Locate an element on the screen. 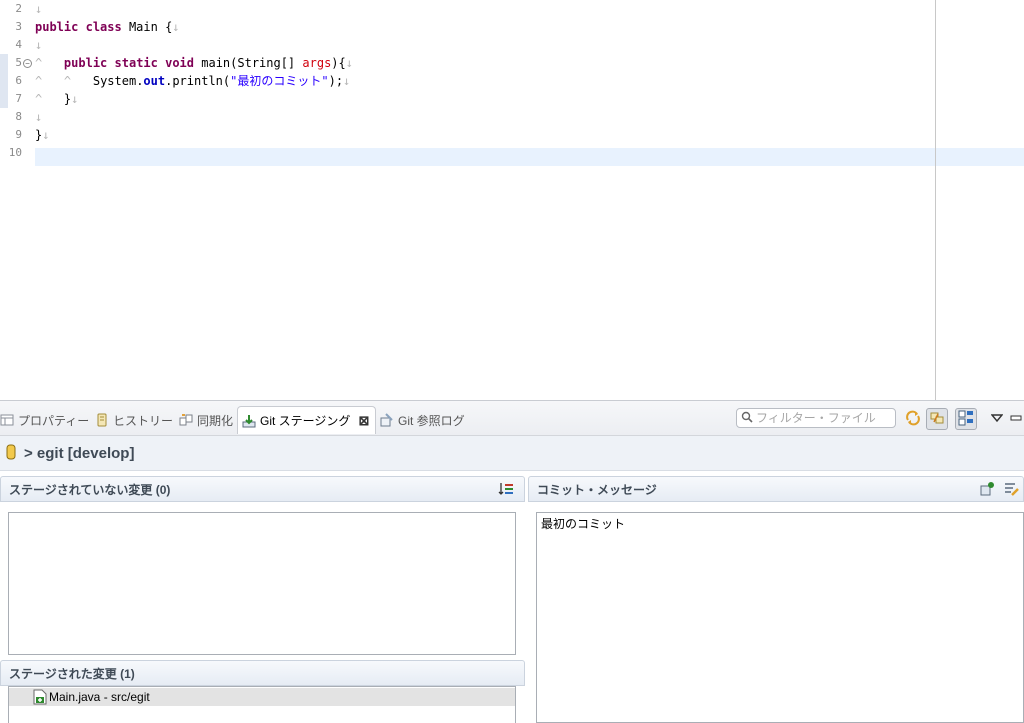  line-number: 5 is located at coordinates (18, 62).